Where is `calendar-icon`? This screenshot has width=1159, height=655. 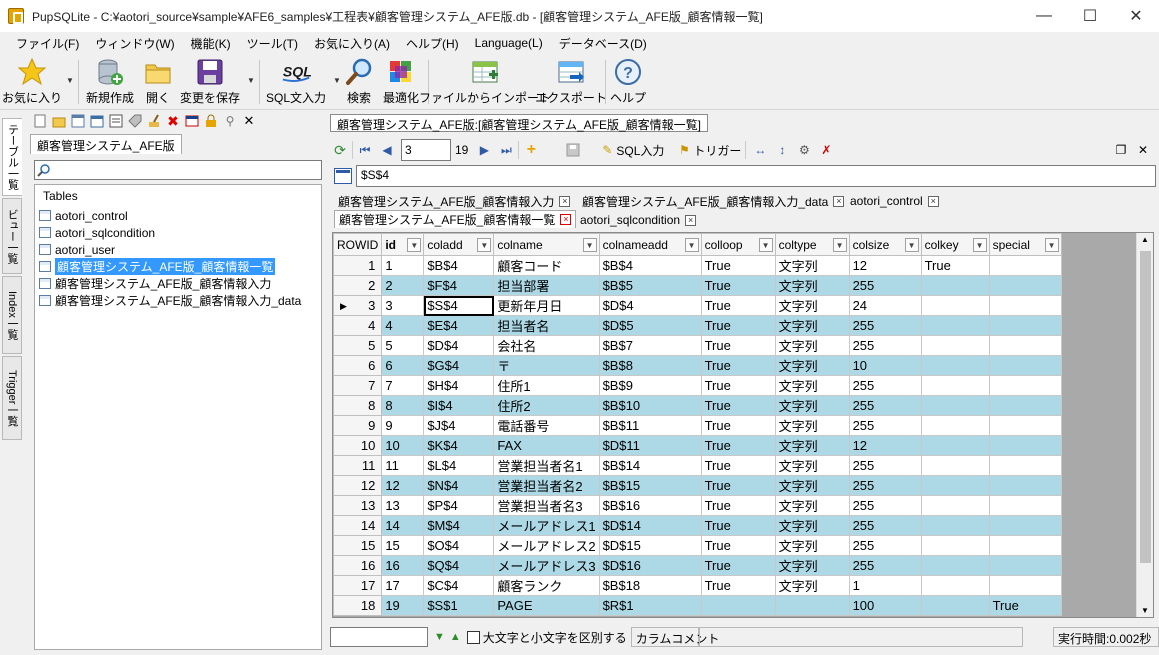
calendar-icon is located at coordinates (97, 121).